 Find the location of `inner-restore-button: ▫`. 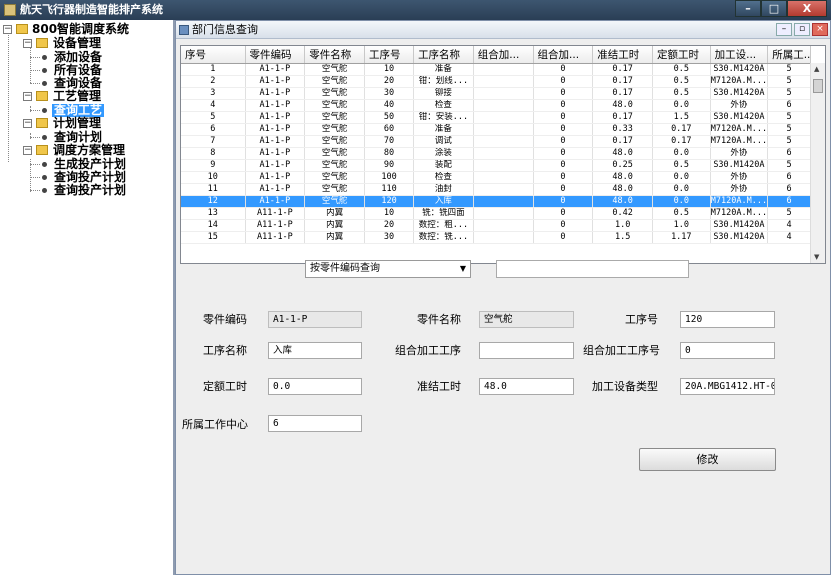

inner-restore-button: ▫ is located at coordinates (802, 29).